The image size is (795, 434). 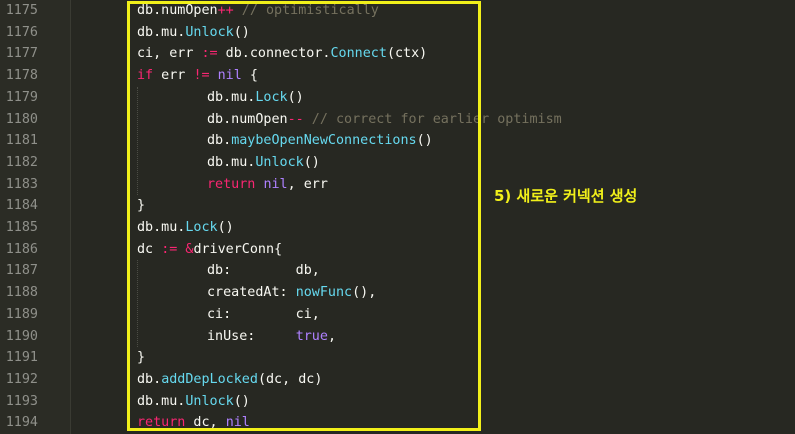 I want to click on code-line: 1187 db: db,, so click(x=397, y=271).